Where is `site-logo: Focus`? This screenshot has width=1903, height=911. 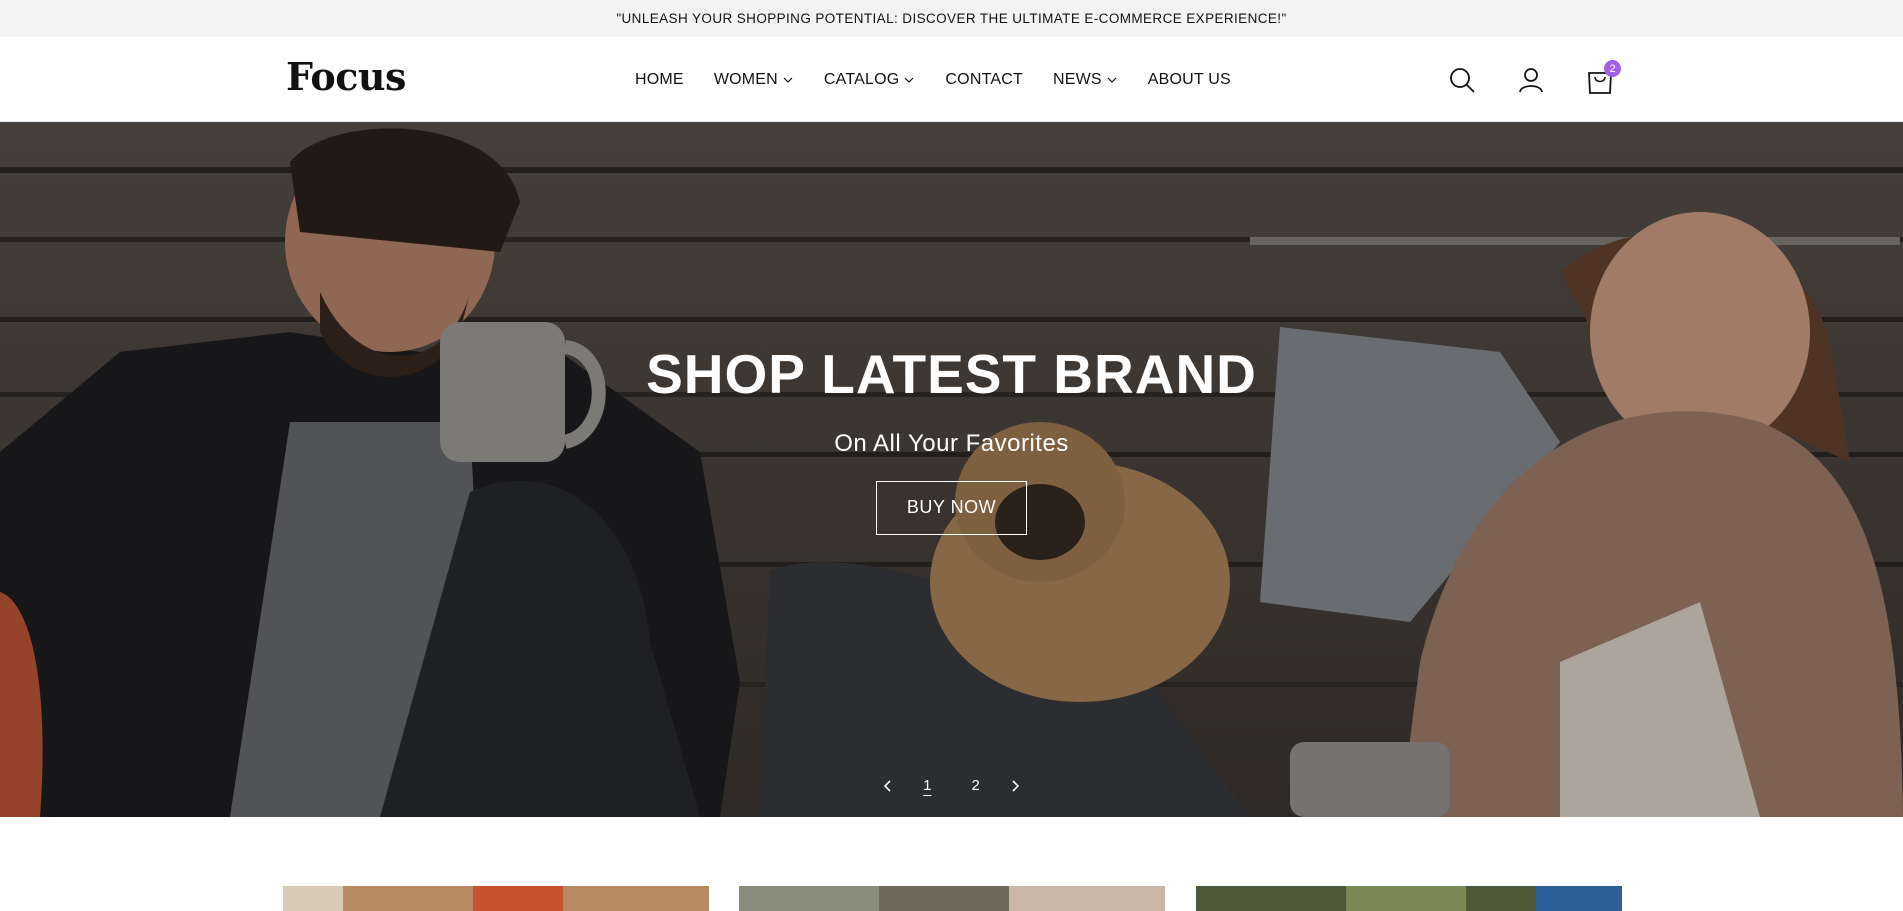 site-logo: Focus is located at coordinates (346, 76).